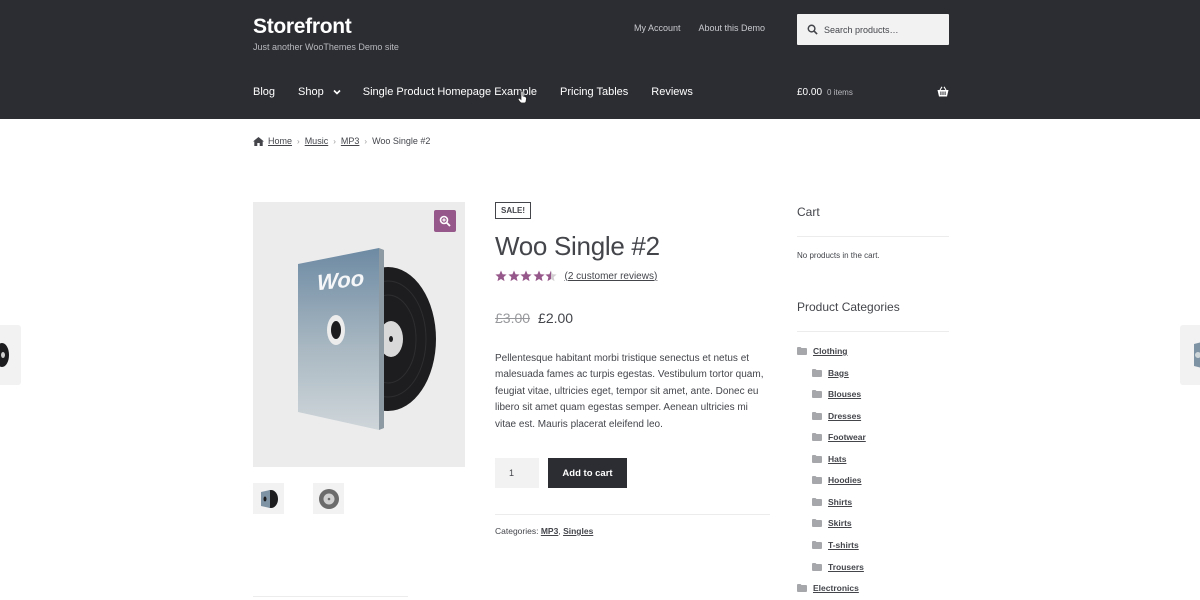 This screenshot has height=600, width=1200. Describe the element at coordinates (840, 501) in the screenshot. I see `category-label: Shirts` at that location.